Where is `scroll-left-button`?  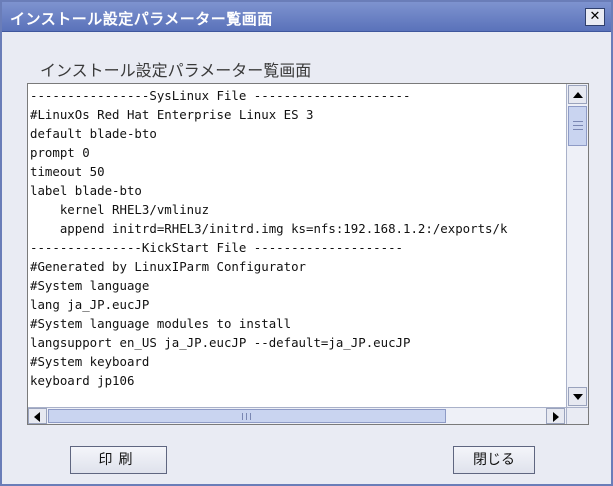
scroll-left-button is located at coordinates (37, 416).